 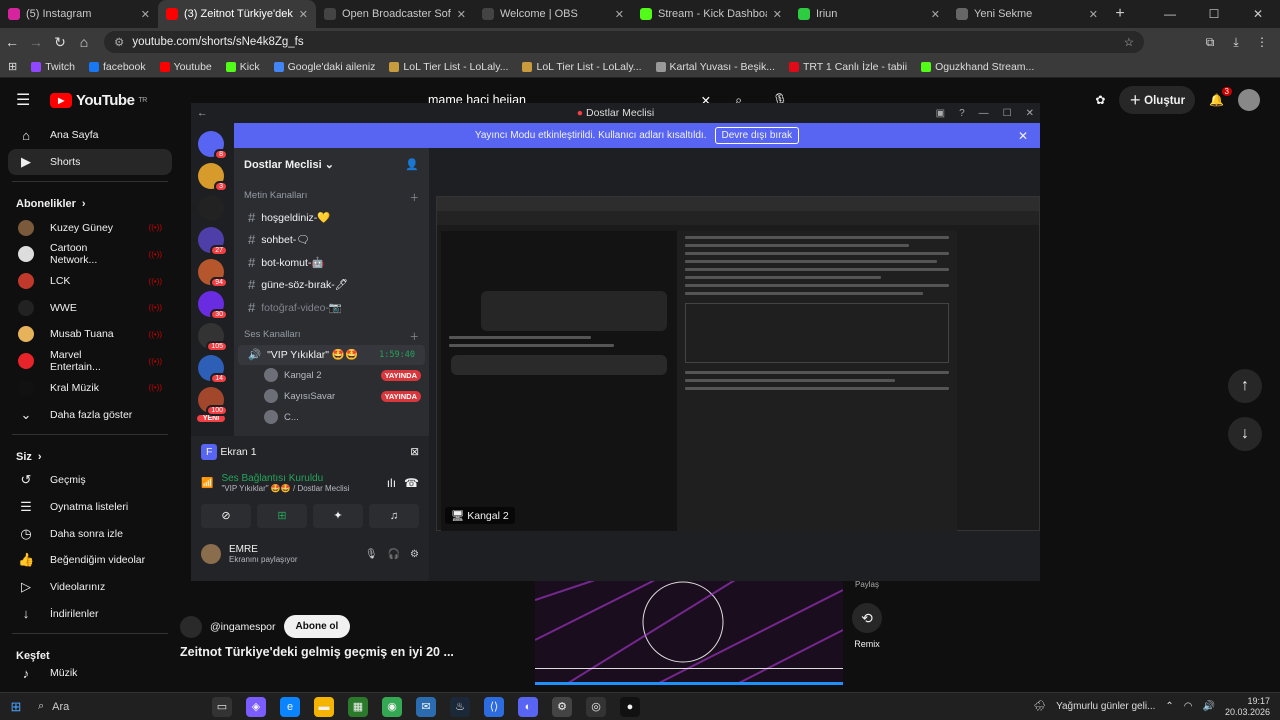 What do you see at coordinates (213, 305) in the screenshot?
I see `server-icon: 30` at bounding box center [213, 305].